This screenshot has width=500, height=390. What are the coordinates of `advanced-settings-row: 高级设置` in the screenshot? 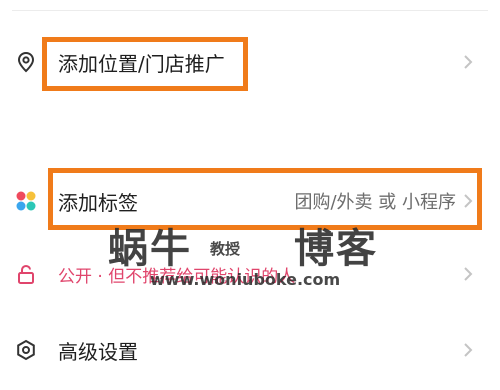 It's located at (250, 350).